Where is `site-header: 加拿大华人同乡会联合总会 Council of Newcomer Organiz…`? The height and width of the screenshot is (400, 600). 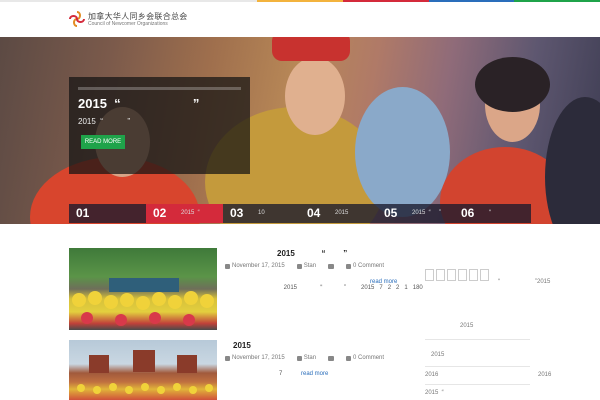
site-header: 加拿大华人同乡会联合总会 Council of Newcomer Organiz… is located at coordinates (300, 19).